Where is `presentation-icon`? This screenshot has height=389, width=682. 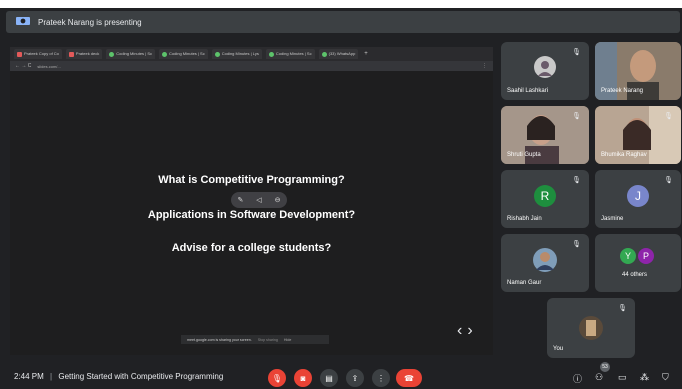
presentation-icon is located at coordinates (23, 21).